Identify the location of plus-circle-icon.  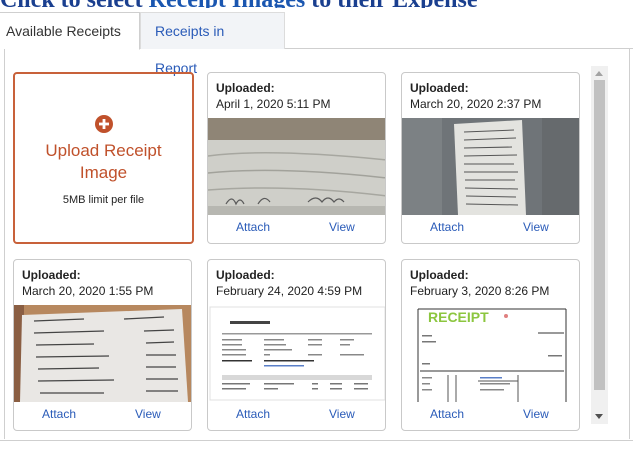
(104, 124).